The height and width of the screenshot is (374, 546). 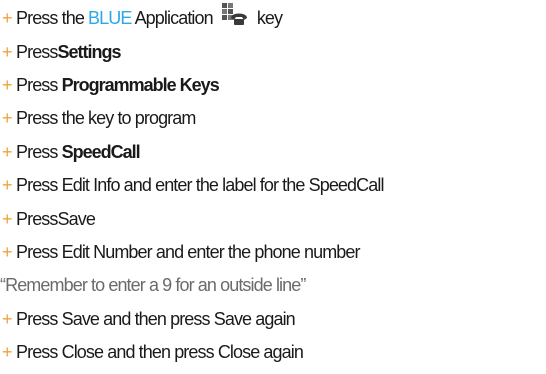 I want to click on step-4-text: Press the key to program, so click(x=106, y=118).